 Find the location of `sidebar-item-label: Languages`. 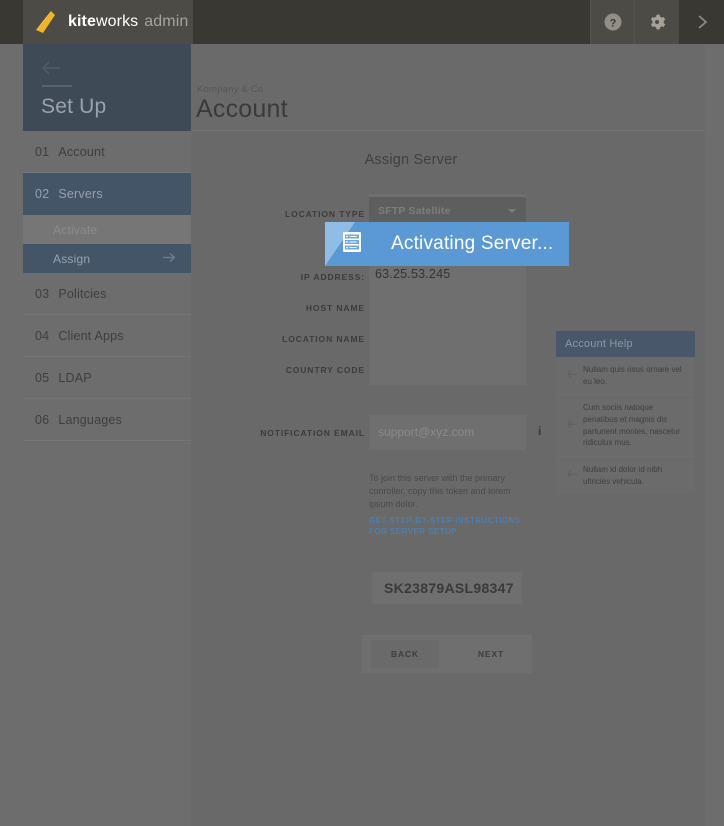

sidebar-item-label: Languages is located at coordinates (90, 419).